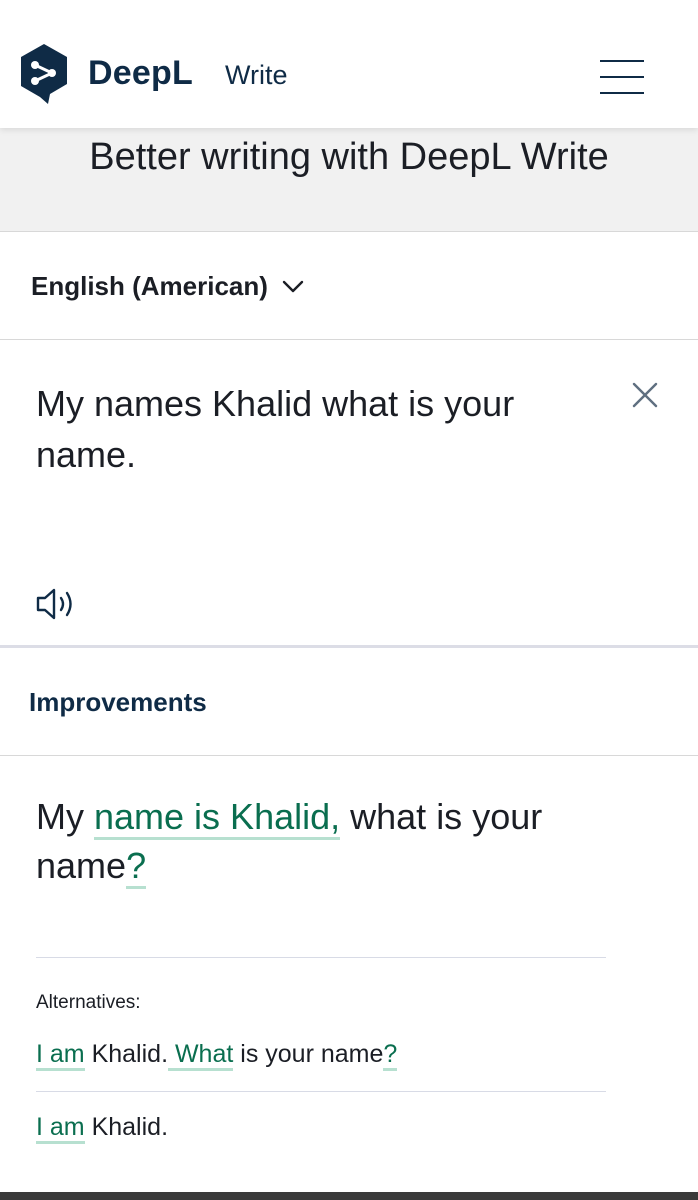 The image size is (698, 1200). What do you see at coordinates (86, 454) in the screenshot?
I see `source-text-line: name.` at bounding box center [86, 454].